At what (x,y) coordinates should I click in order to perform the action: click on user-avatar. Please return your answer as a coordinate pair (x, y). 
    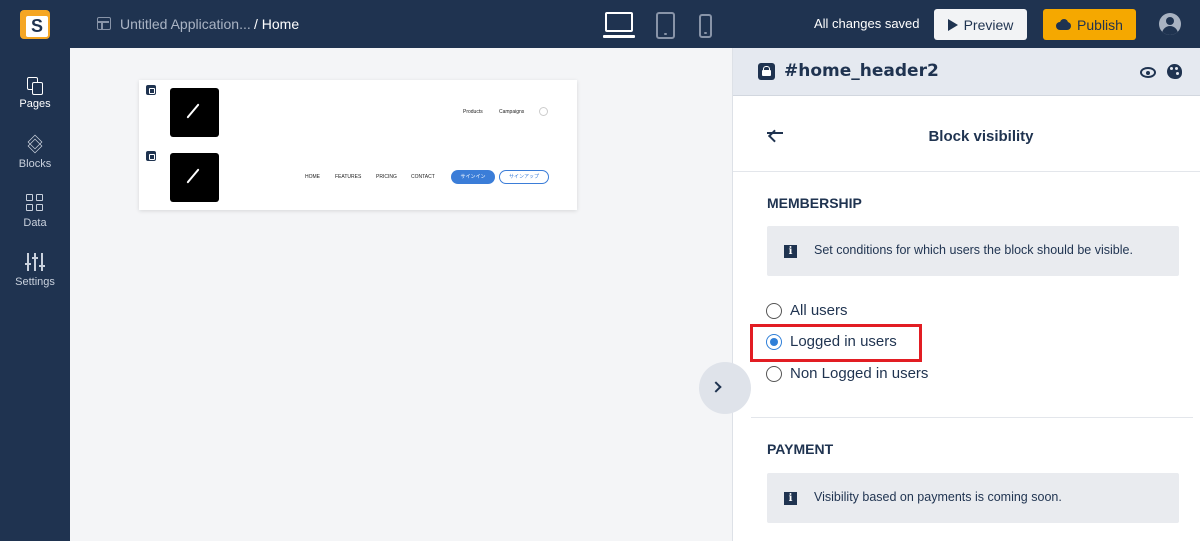
    Looking at the image, I should click on (1170, 24).